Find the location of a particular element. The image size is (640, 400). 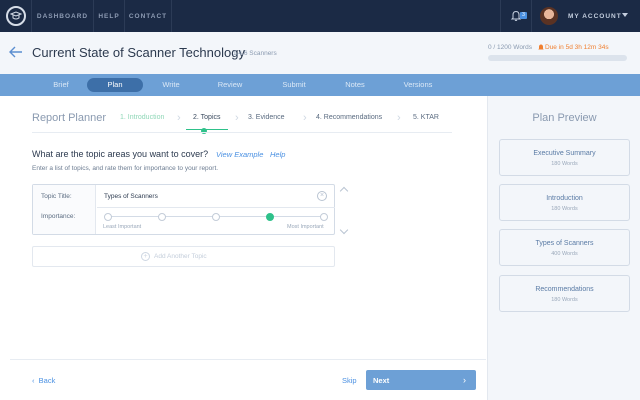

next-label: Next is located at coordinates (381, 380).